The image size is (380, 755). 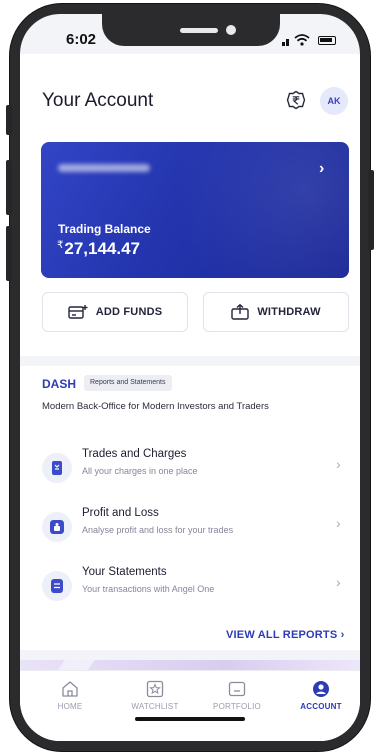 I want to click on view-all-label: VIEW ALL REPORTS, so click(x=282, y=635).